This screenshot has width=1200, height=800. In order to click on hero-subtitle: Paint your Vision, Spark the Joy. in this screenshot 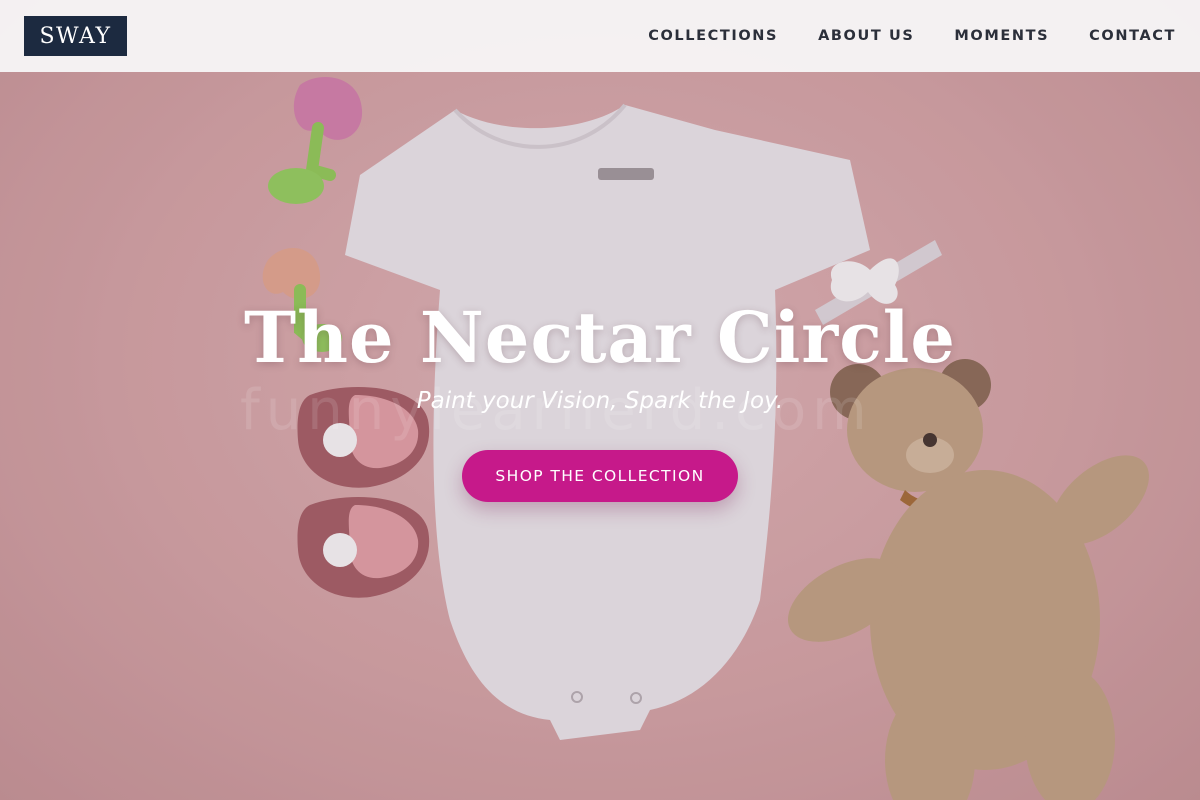, I will do `click(600, 401)`.